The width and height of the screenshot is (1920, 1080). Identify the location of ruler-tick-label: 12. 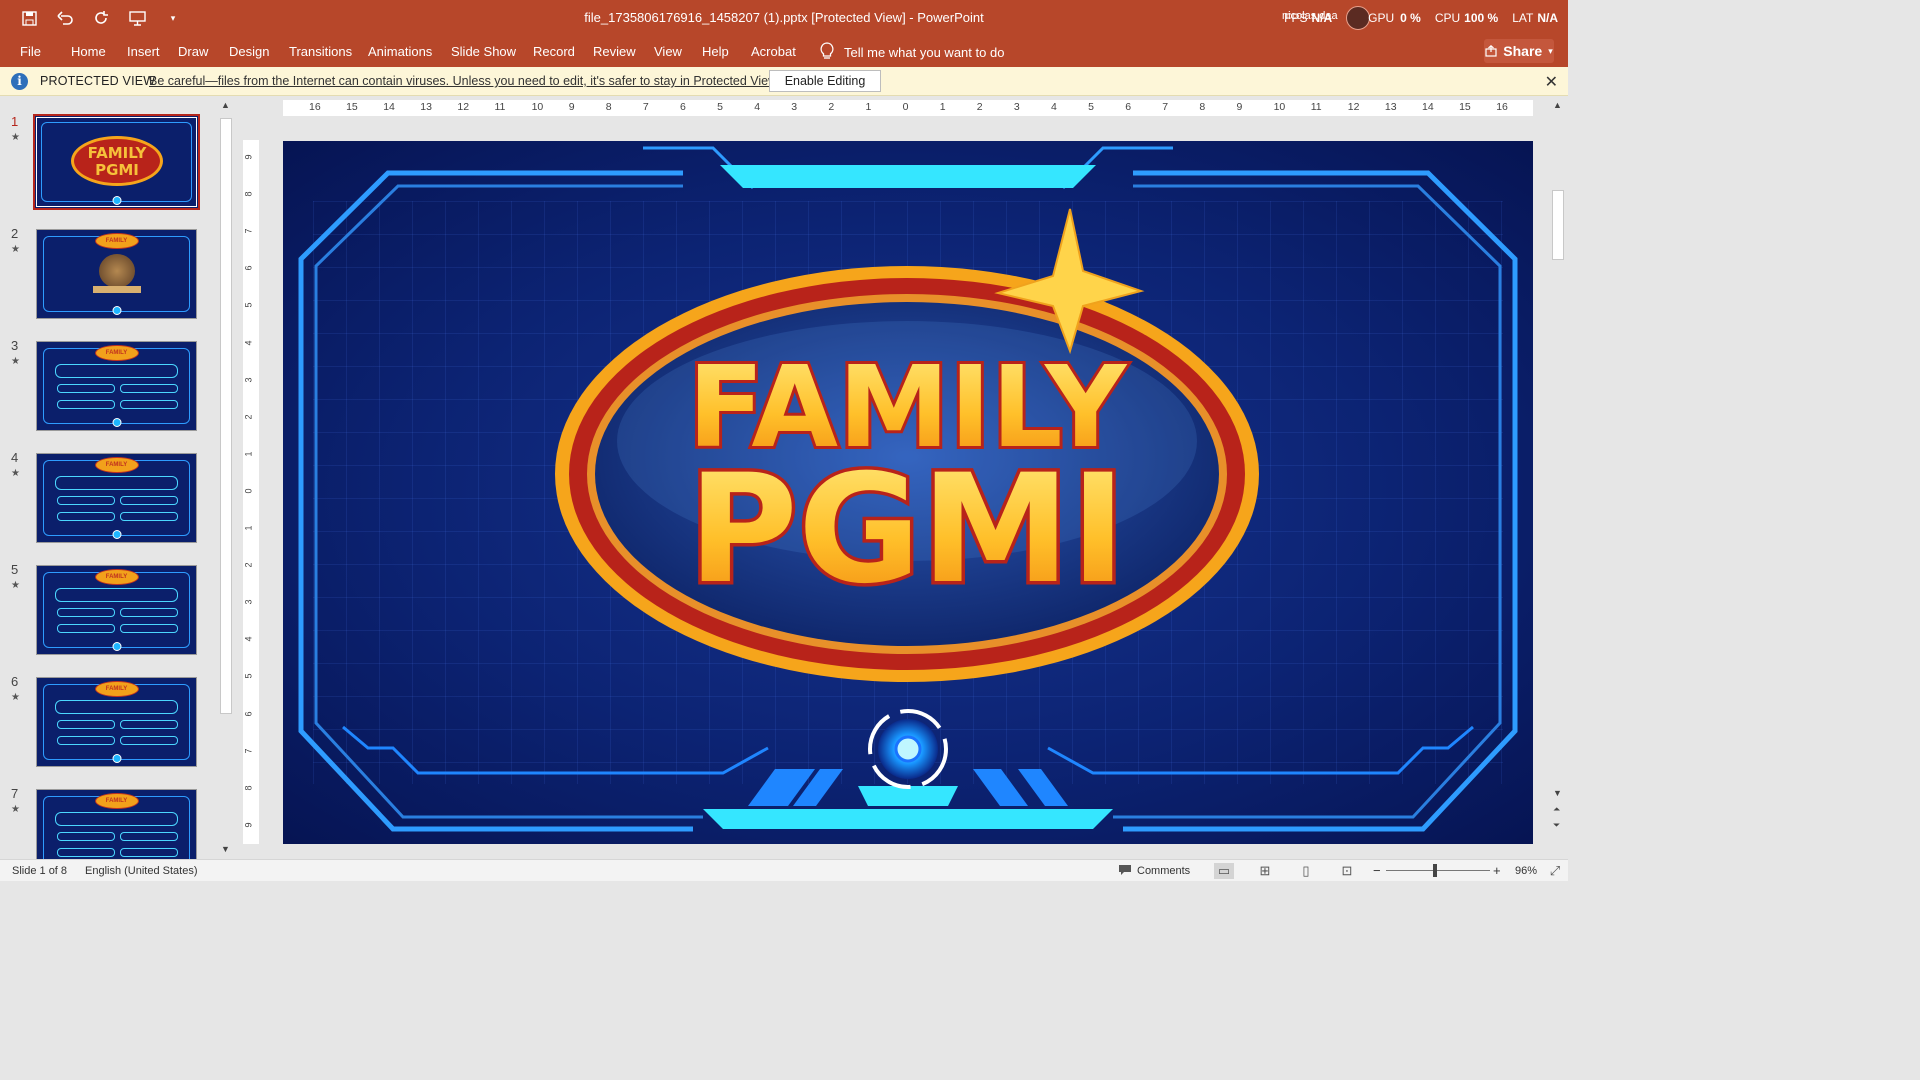
(463, 107).